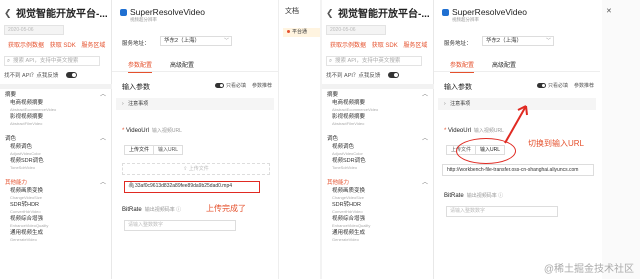  I want to click on doc-tab: 文档, so click(292, 11).